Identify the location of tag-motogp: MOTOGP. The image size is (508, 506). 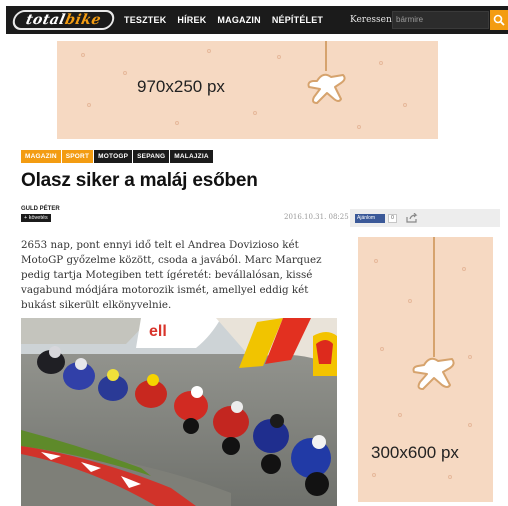
(113, 156).